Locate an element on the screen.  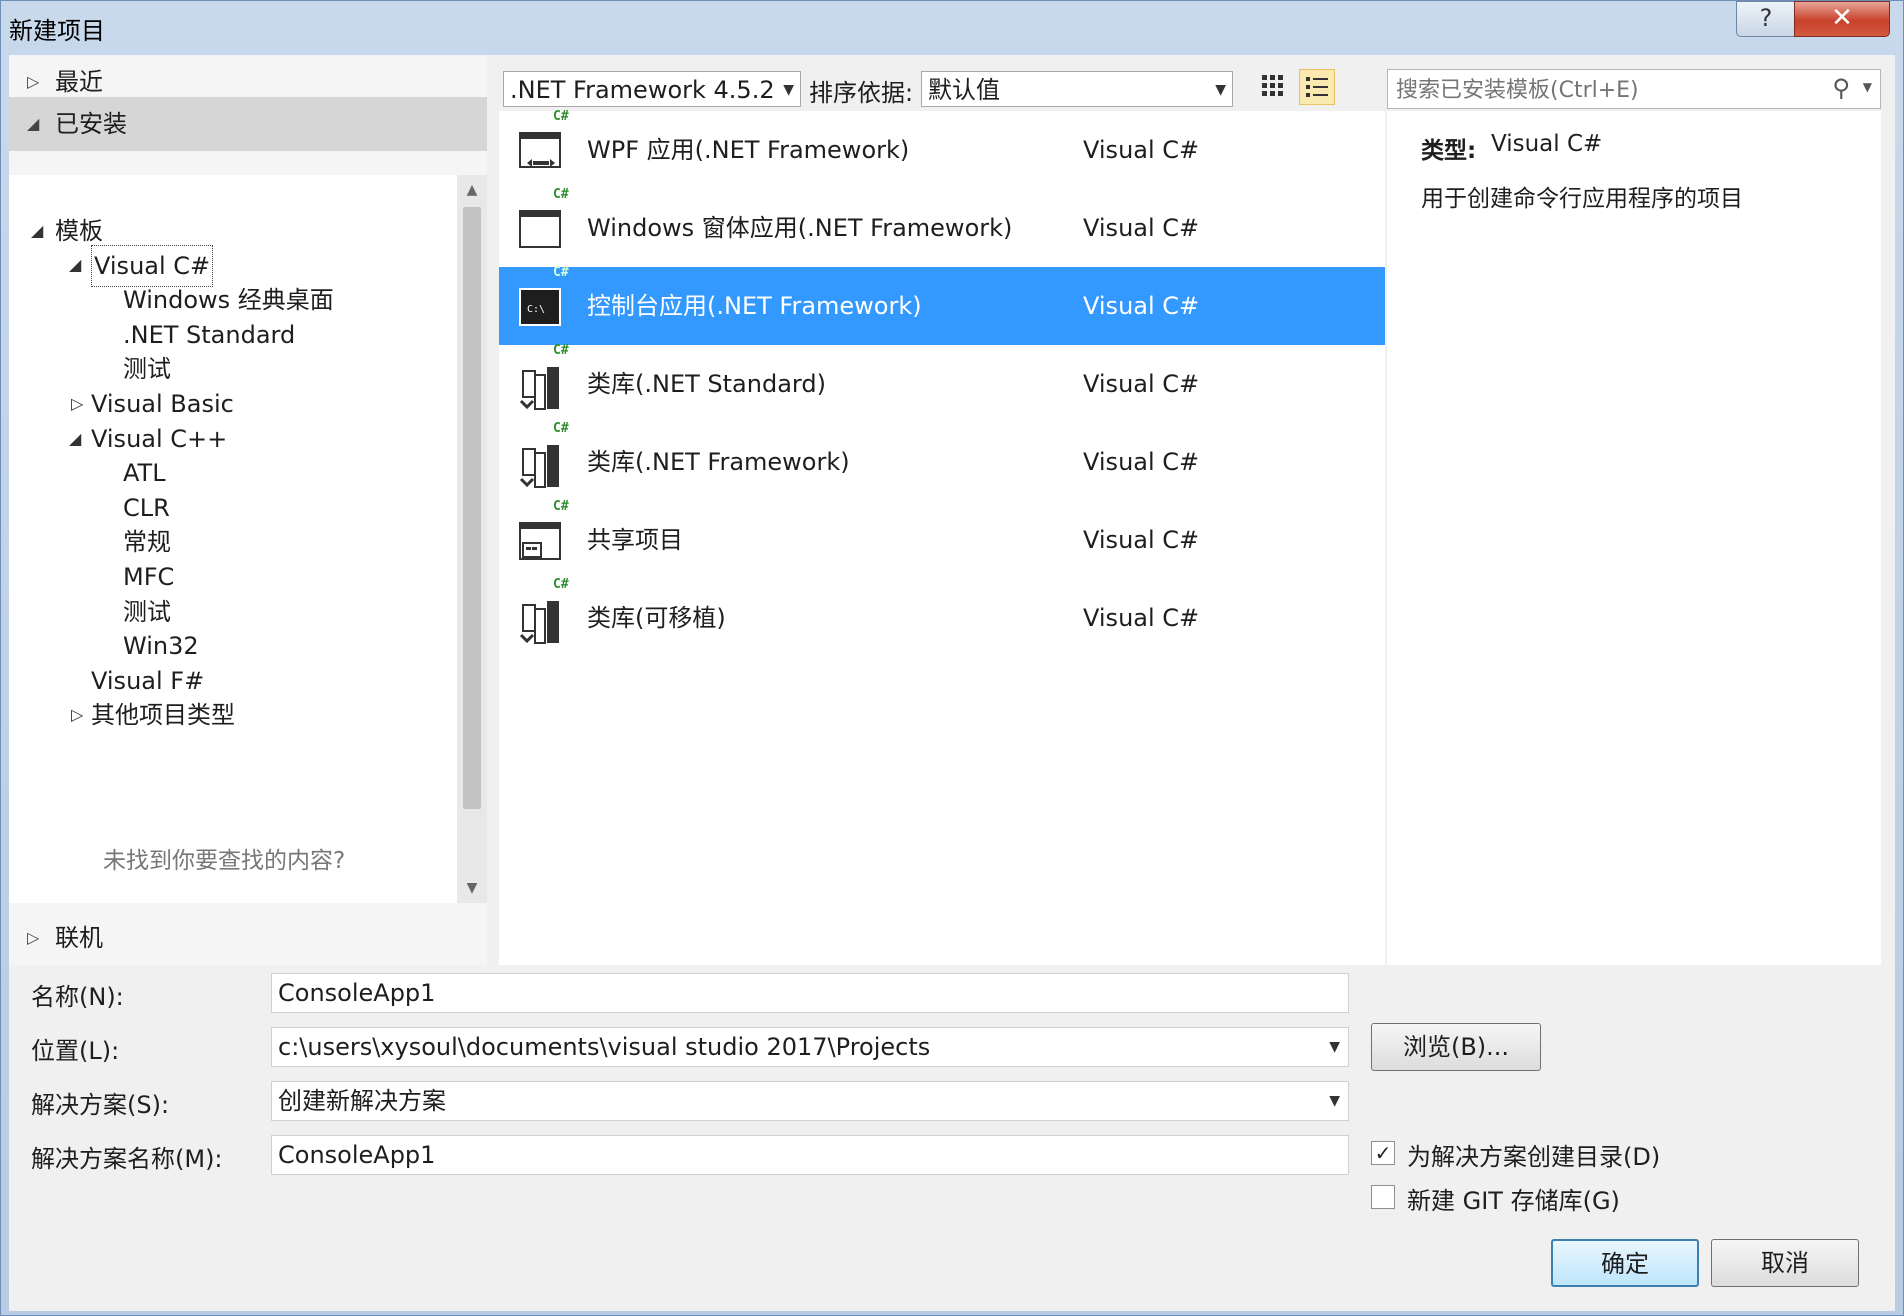
template-description: 用于创建命令行应用程序的项目 is located at coordinates (1582, 199).